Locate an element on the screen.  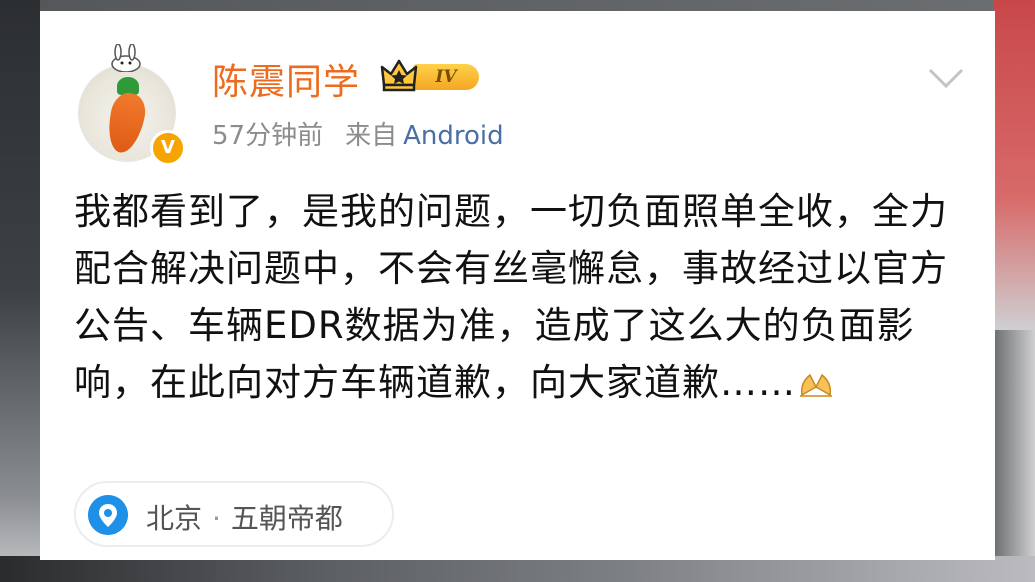
source-client-link: Android is located at coordinates (453, 136).